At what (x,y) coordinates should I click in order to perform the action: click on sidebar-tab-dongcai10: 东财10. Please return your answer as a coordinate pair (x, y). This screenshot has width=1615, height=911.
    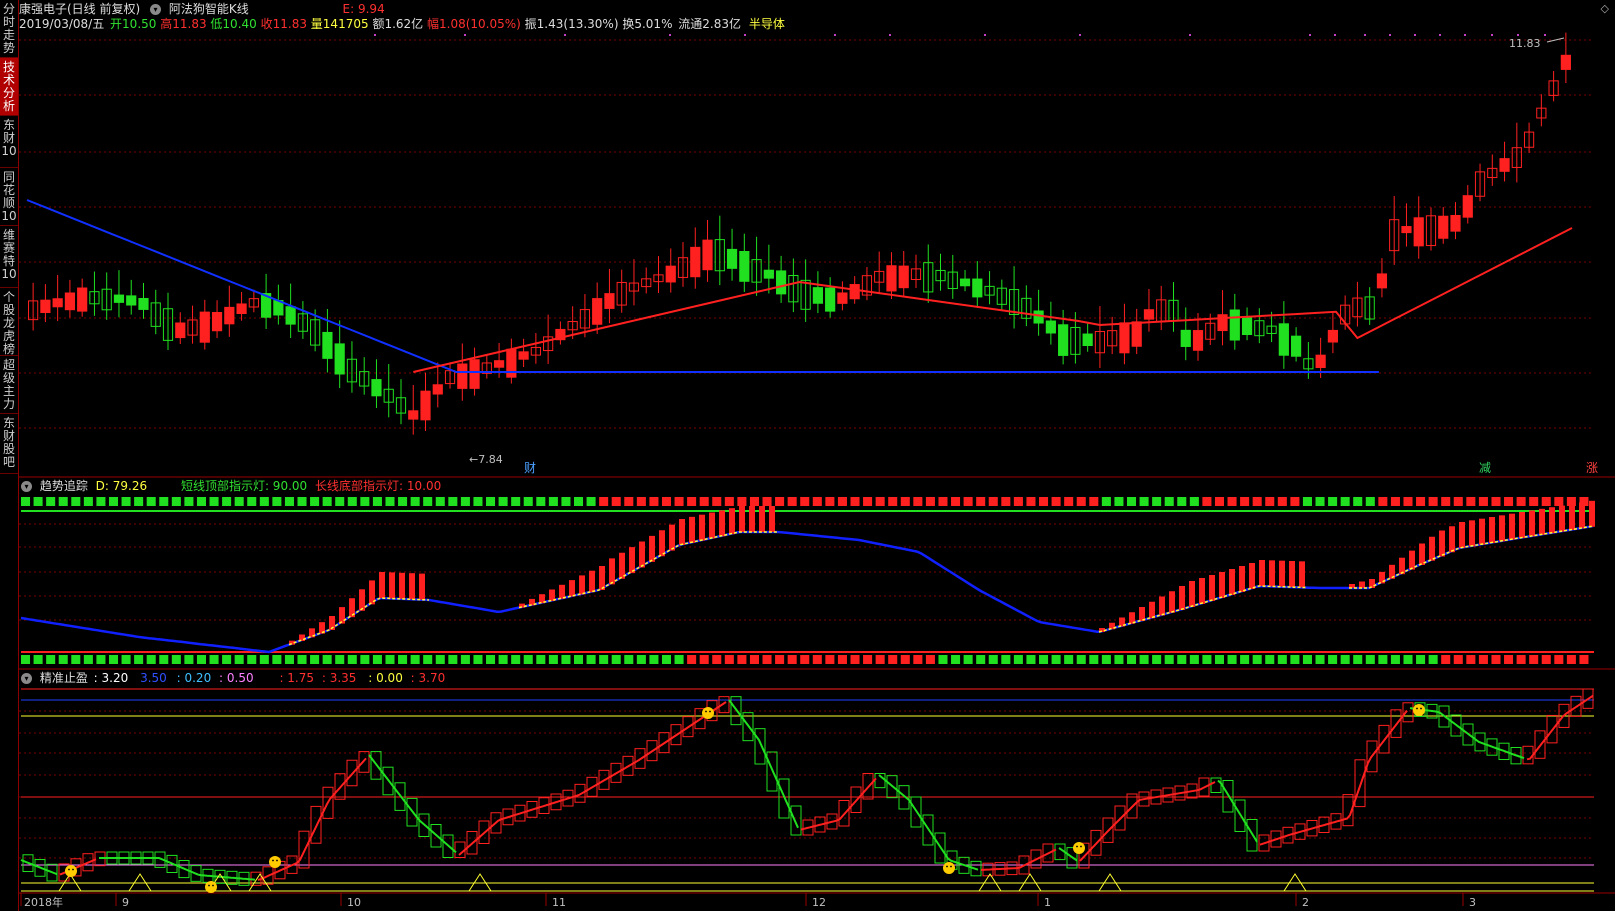
    Looking at the image, I should click on (9, 142).